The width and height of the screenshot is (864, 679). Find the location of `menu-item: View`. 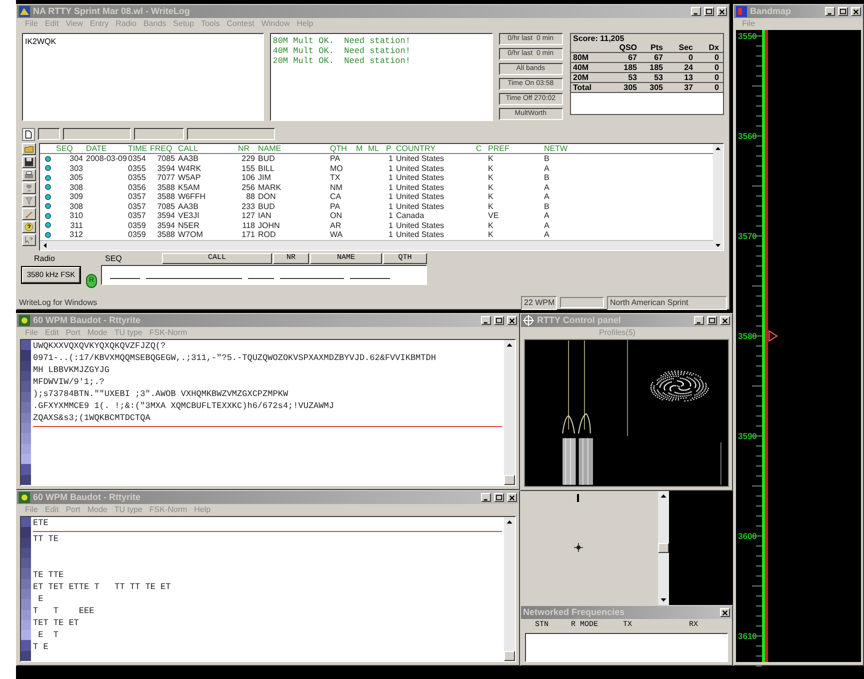

menu-item: View is located at coordinates (74, 24).